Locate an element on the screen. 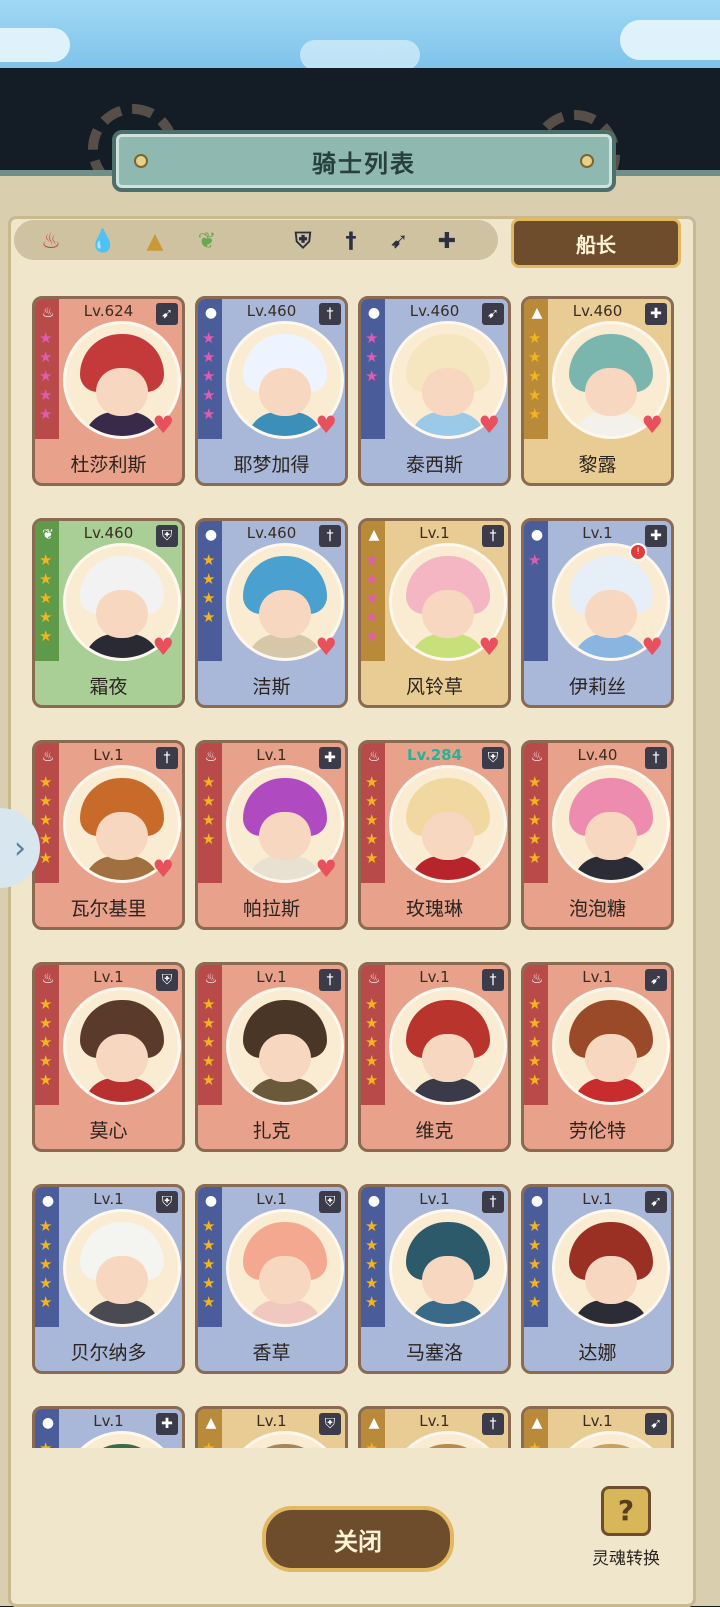 Image resolution: width=720 pixels, height=1607 pixels. wind-icon: ❦ is located at coordinates (207, 241).